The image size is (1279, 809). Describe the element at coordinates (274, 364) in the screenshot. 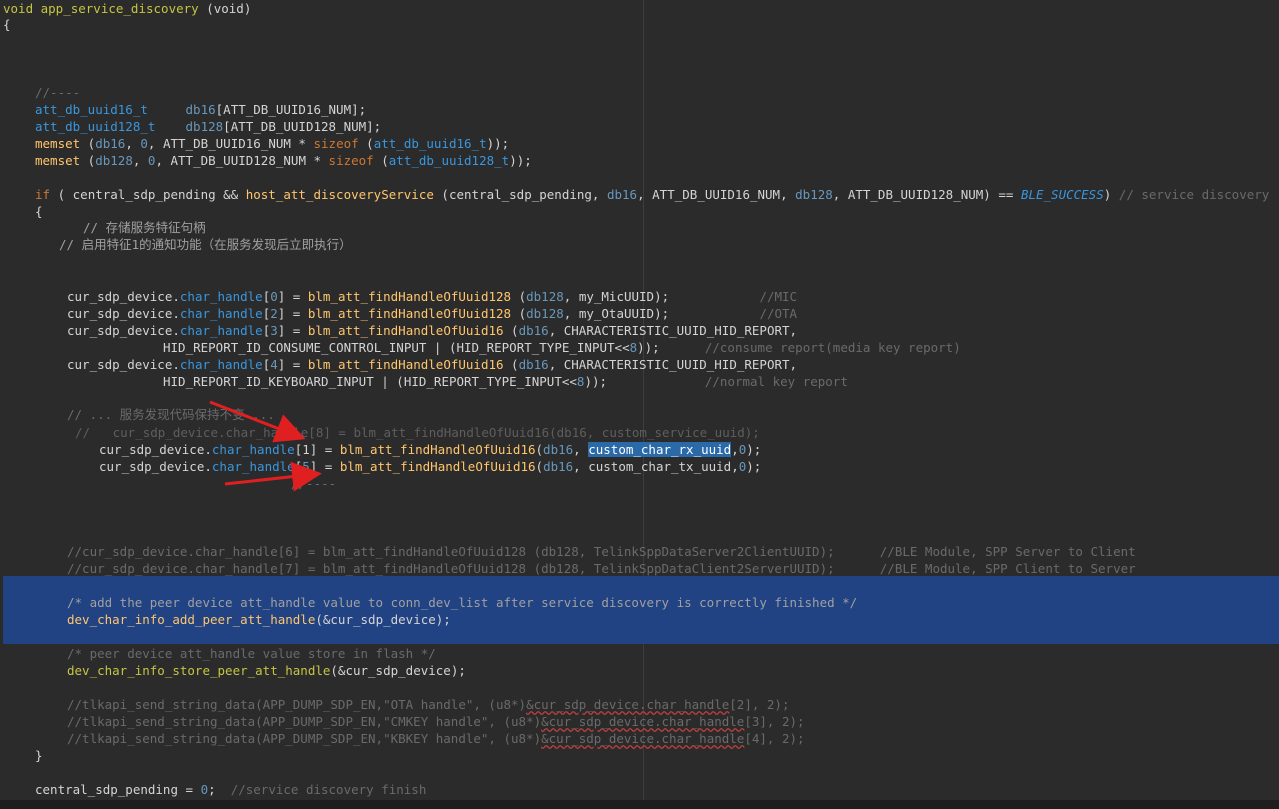

I see `code-token: 4` at that location.